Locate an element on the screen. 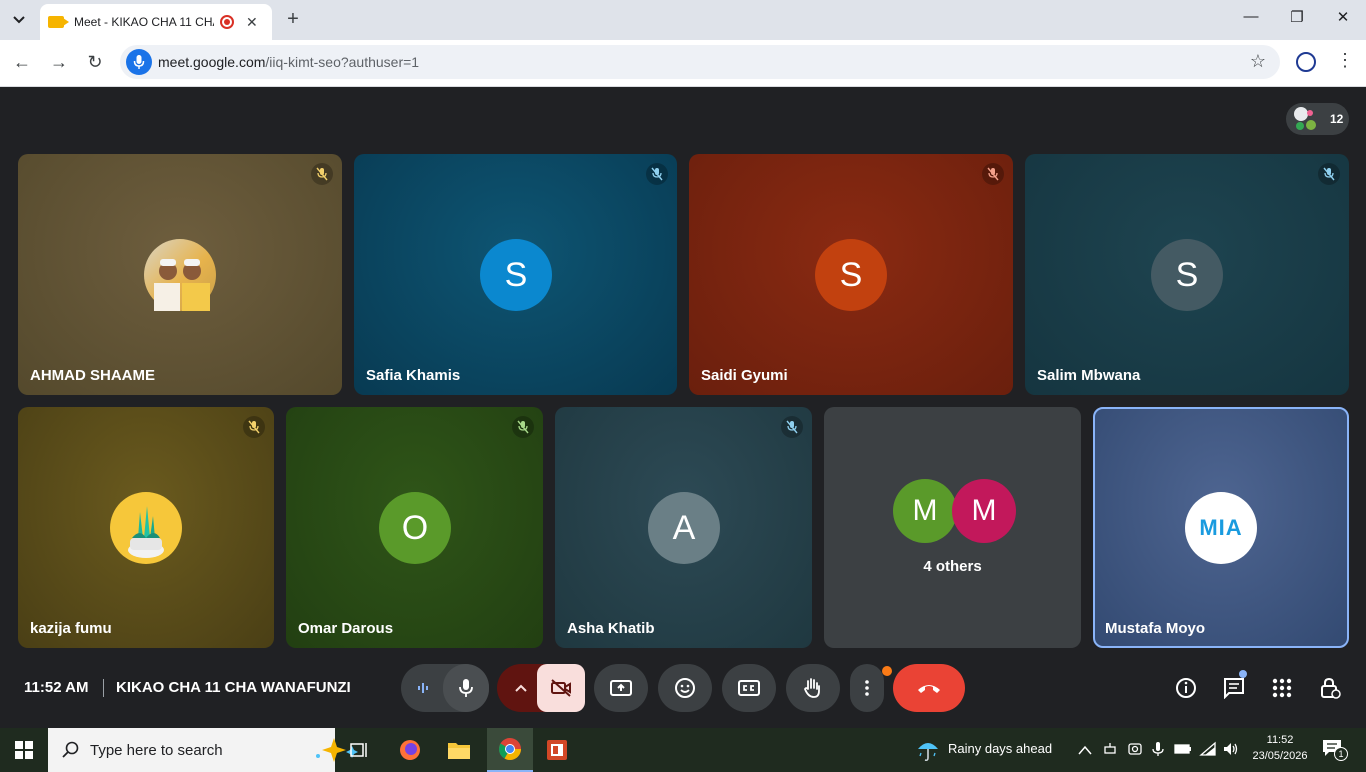 The image size is (1366, 772). participant-avatars-icon is located at coordinates (1307, 119).